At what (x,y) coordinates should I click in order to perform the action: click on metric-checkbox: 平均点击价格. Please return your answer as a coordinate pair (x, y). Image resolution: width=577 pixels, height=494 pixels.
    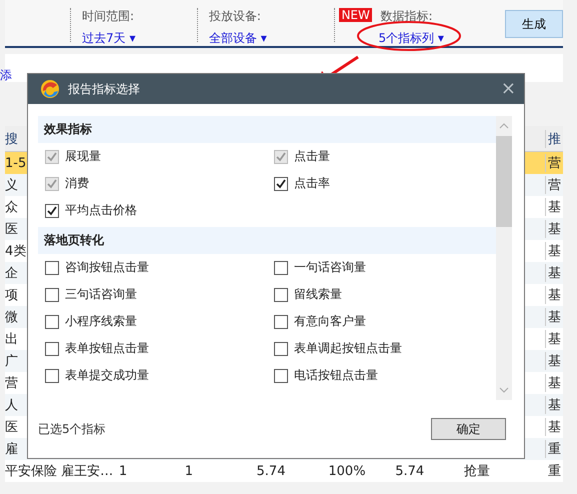
    Looking at the image, I should click on (159, 210).